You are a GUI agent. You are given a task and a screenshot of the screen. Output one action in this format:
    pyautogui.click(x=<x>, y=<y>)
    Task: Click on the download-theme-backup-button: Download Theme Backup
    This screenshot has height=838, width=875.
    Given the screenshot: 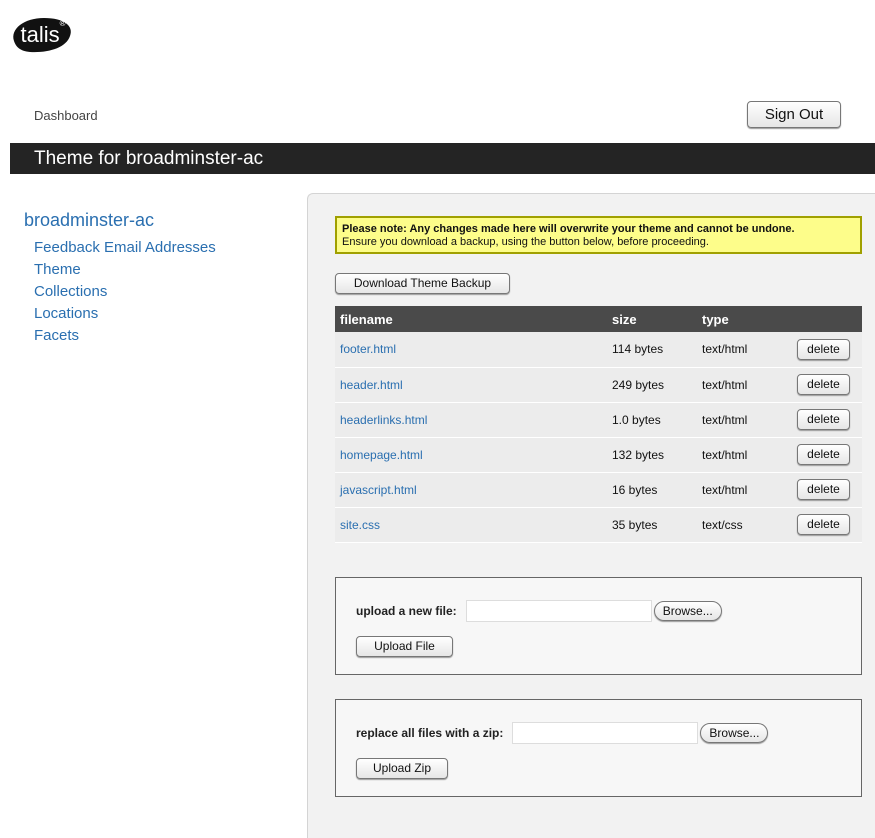 What is the action you would take?
    pyautogui.click(x=422, y=283)
    